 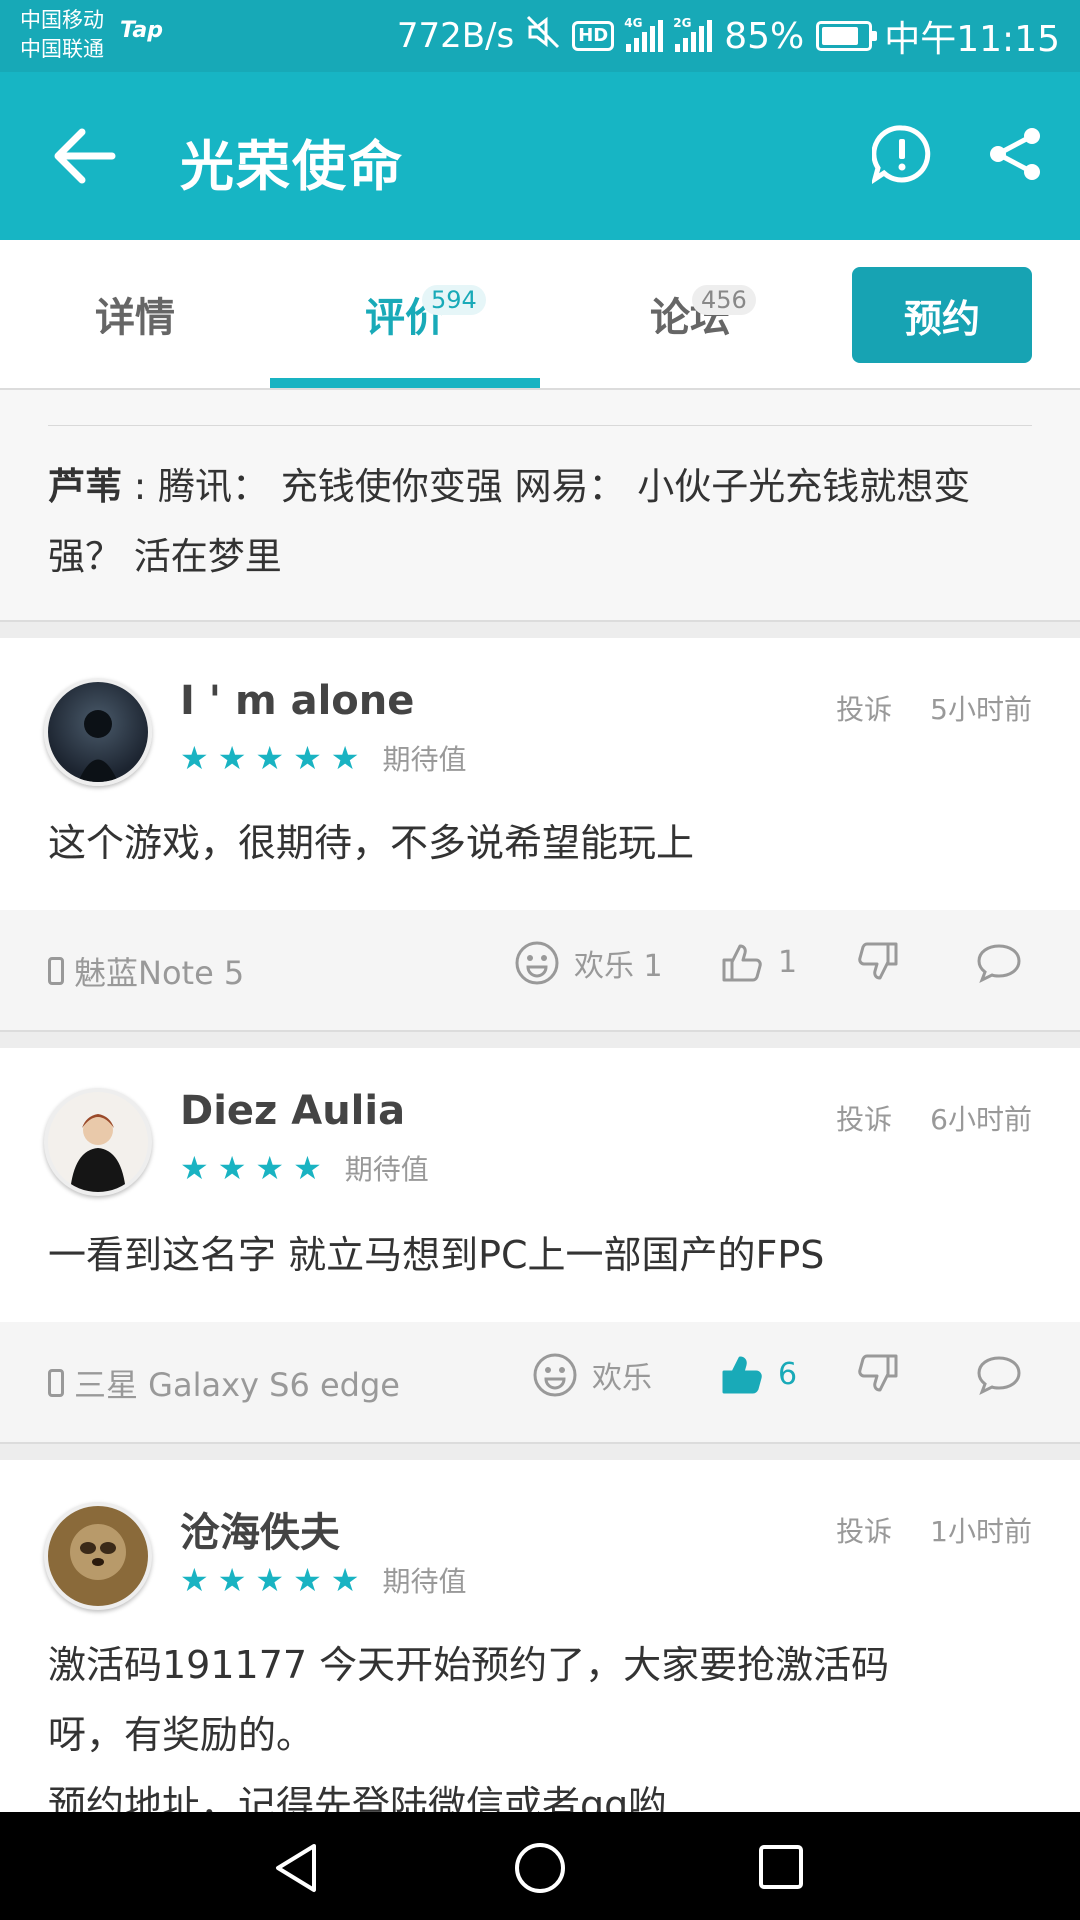 I want to click on forum-count-badge: 456, so click(x=724, y=300).